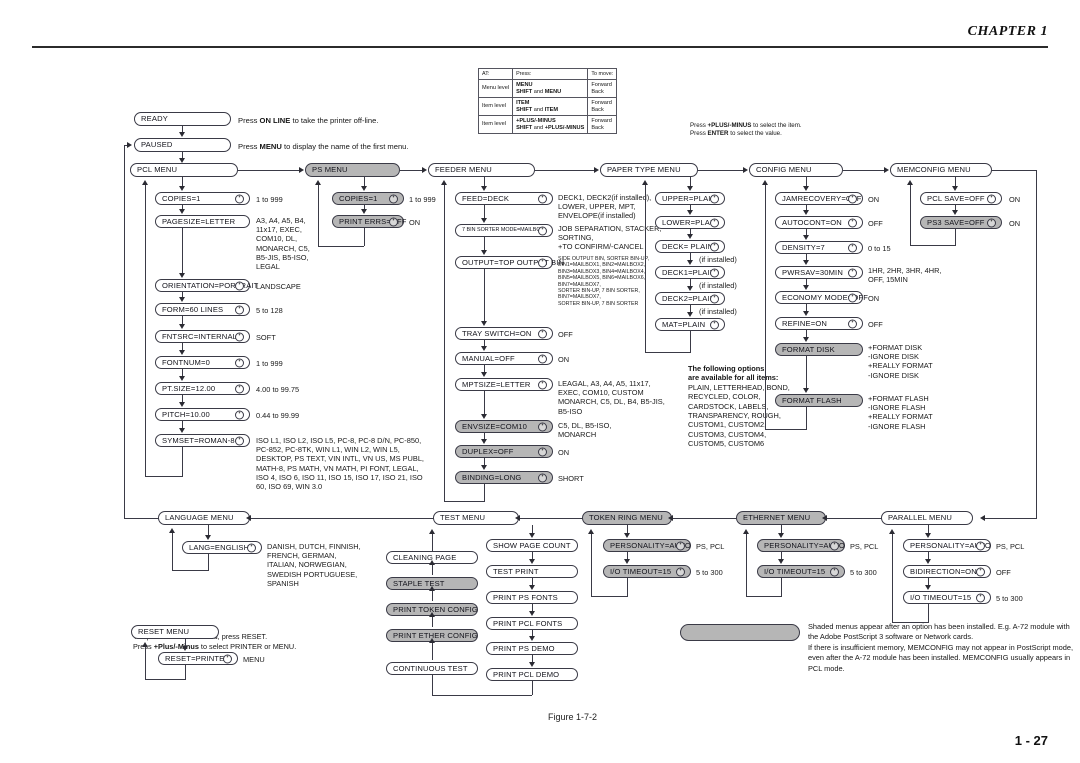 This screenshot has height=763, width=1080. Describe the element at coordinates (961, 222) in the screenshot. I see `item-memconfig-ps3-save: PS3 SAVE=OFF *` at that location.